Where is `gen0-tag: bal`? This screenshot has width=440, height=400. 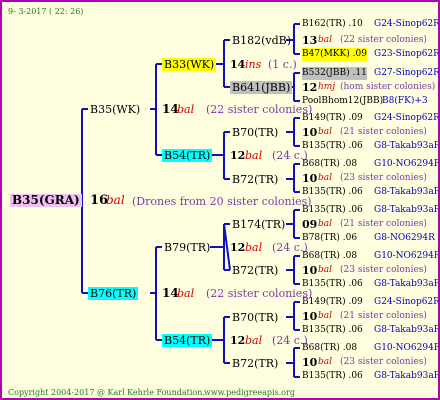 gen0-tag: bal is located at coordinates (115, 200).